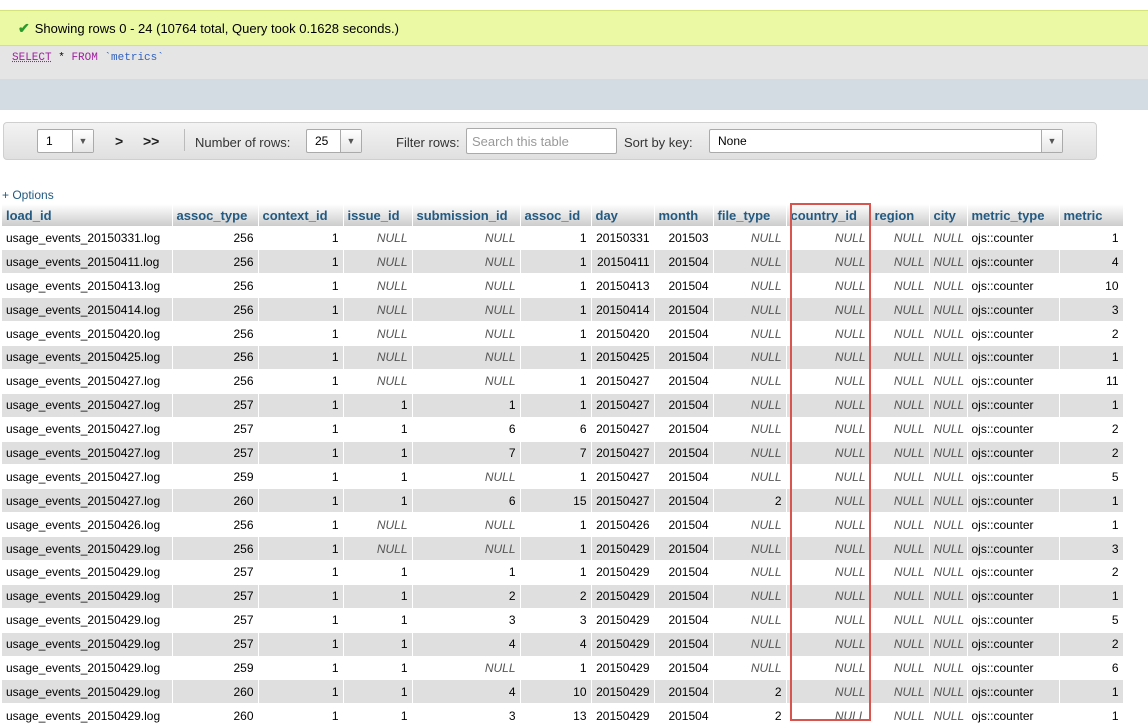  What do you see at coordinates (1091, 215) in the screenshot?
I see `column-header-metric: metric` at bounding box center [1091, 215].